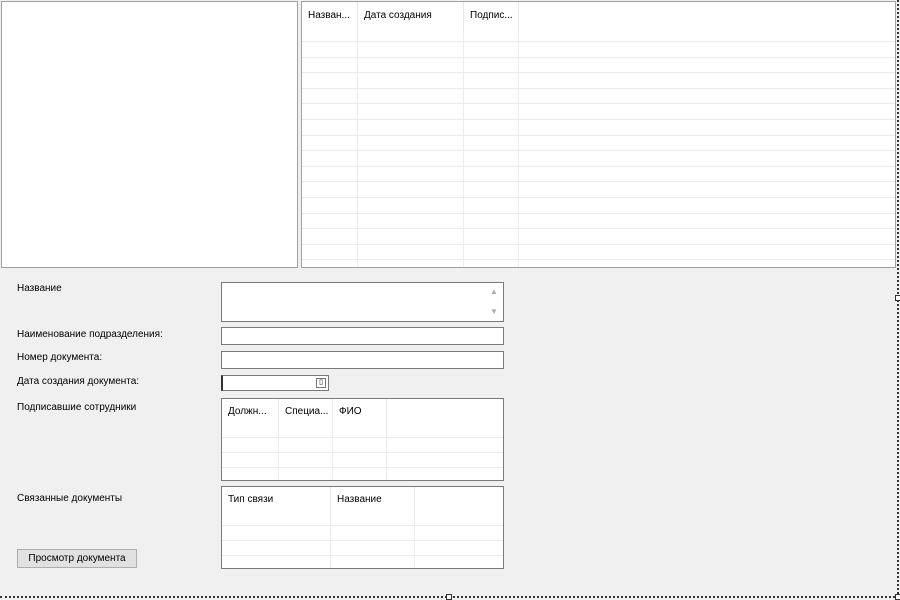 This screenshot has width=900, height=600. I want to click on scroll-up-icon: ▲, so click(494, 292).